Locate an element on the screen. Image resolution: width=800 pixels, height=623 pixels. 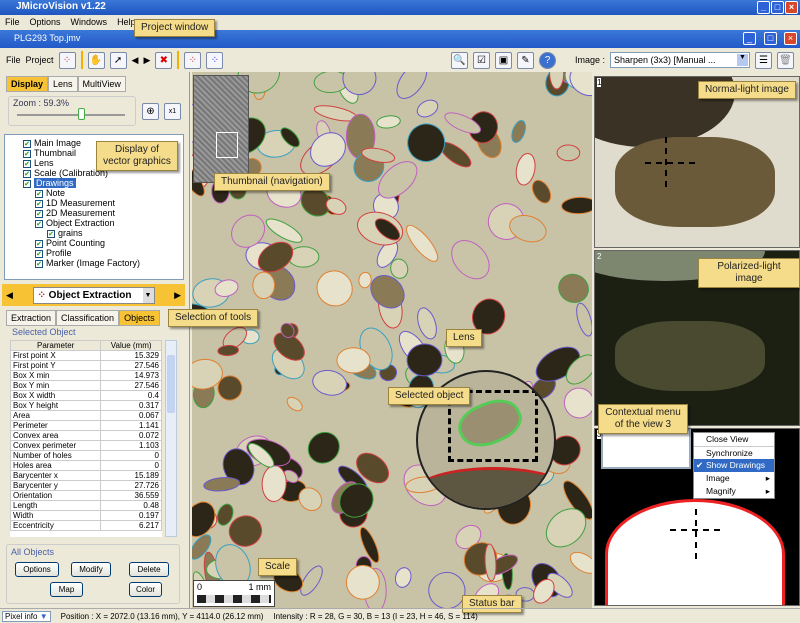
menu-options: Options is located at coordinates (45, 22).